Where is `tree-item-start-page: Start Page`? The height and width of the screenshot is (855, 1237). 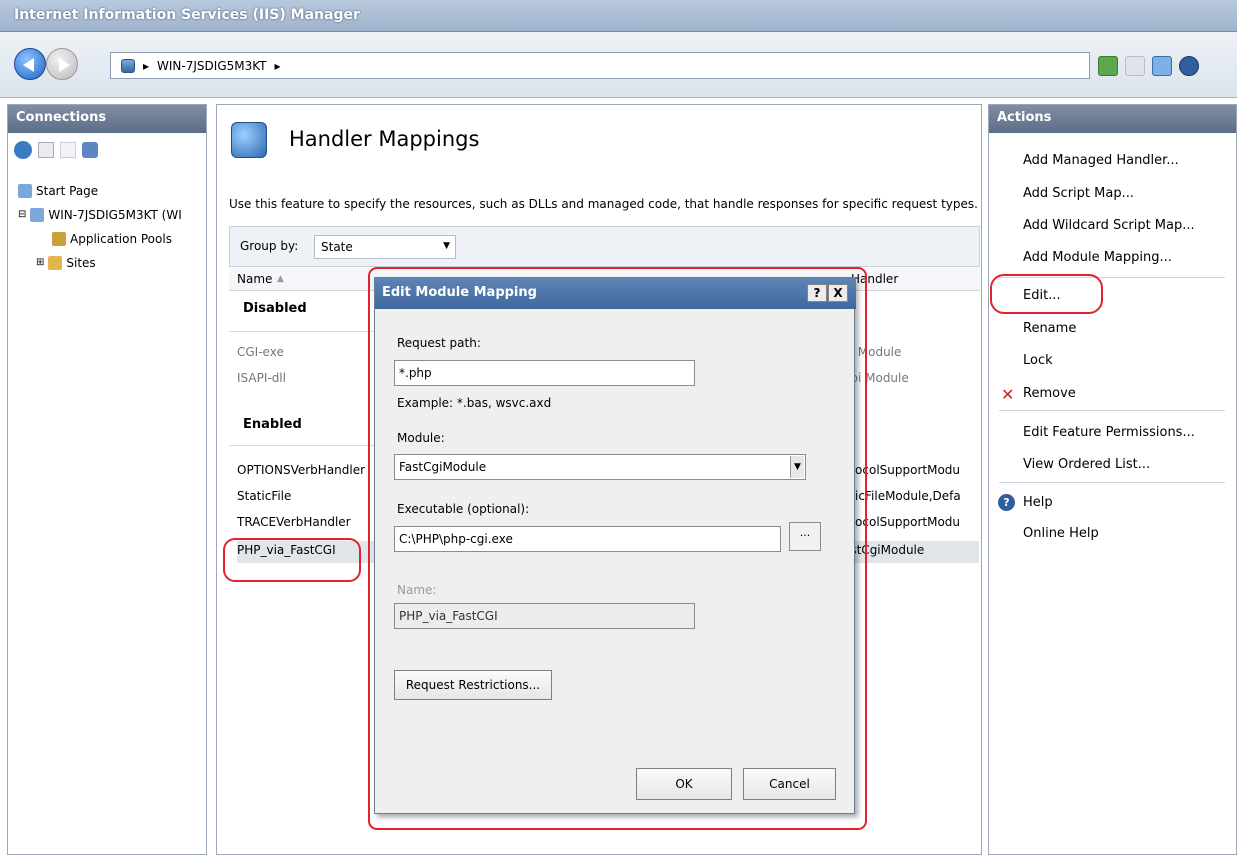 tree-item-start-page: Start Page is located at coordinates (112, 191).